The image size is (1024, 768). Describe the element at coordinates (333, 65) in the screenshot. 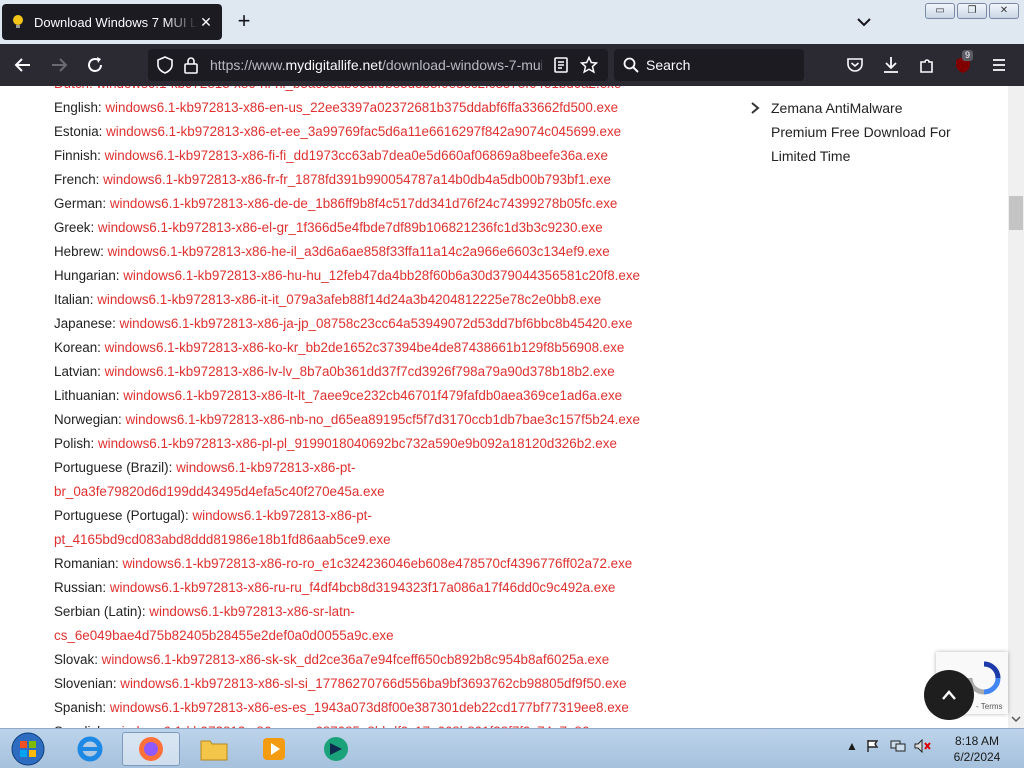

I see `url-host: mydigitallife.net` at that location.